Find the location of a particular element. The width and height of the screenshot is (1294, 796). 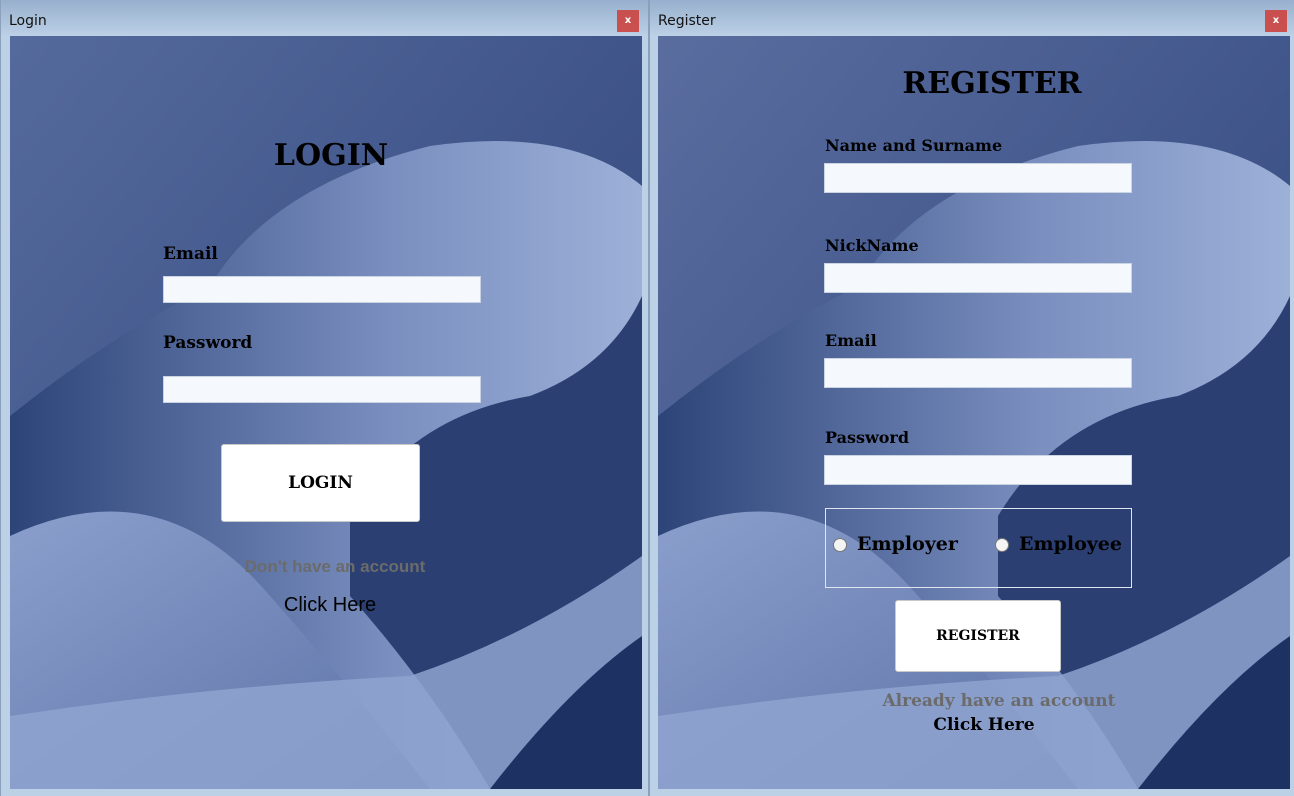

employee-radio is located at coordinates (1002, 545).